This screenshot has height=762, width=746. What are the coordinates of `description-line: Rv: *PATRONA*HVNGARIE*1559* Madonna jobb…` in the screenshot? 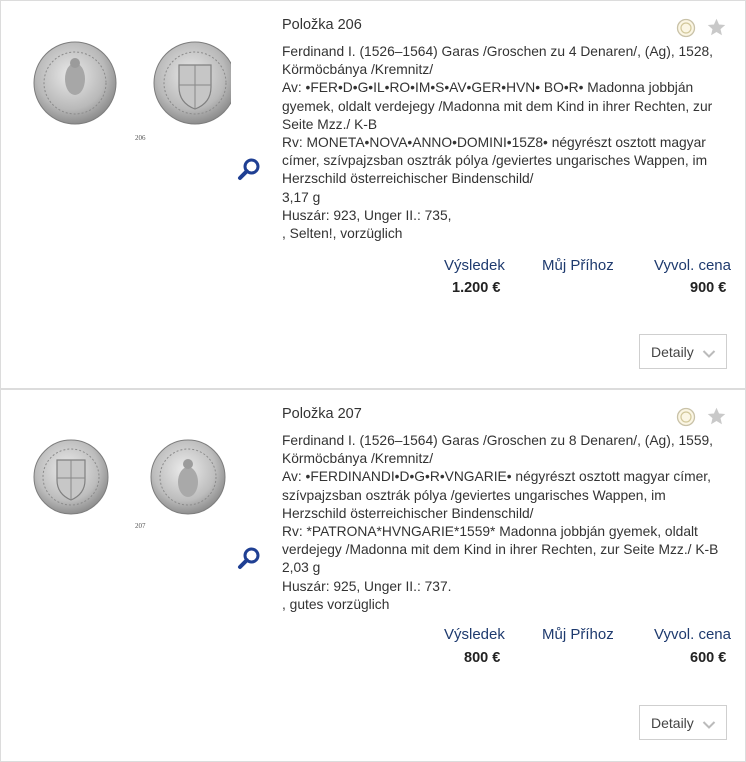 It's located at (490, 532).